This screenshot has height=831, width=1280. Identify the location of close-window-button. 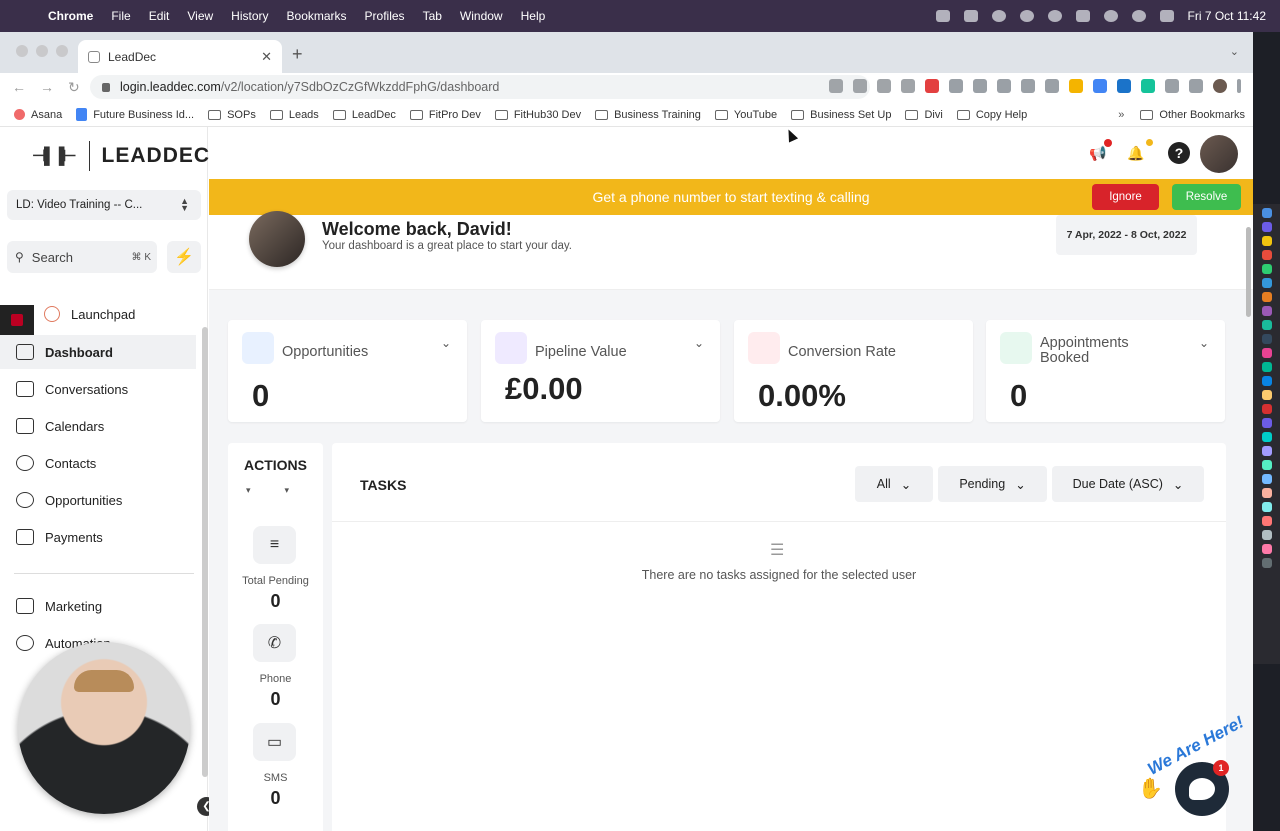
(22, 51).